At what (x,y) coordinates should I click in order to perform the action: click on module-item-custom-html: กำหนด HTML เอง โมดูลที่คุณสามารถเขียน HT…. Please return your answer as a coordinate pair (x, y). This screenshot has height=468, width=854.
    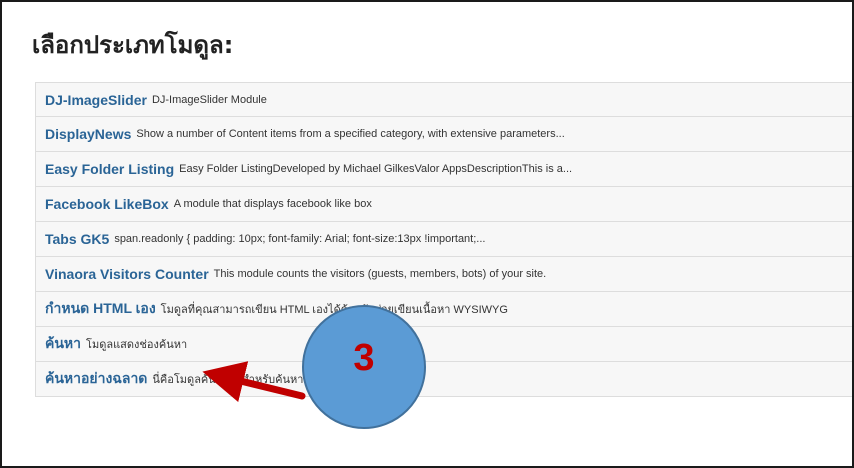
    Looking at the image, I should click on (443, 309).